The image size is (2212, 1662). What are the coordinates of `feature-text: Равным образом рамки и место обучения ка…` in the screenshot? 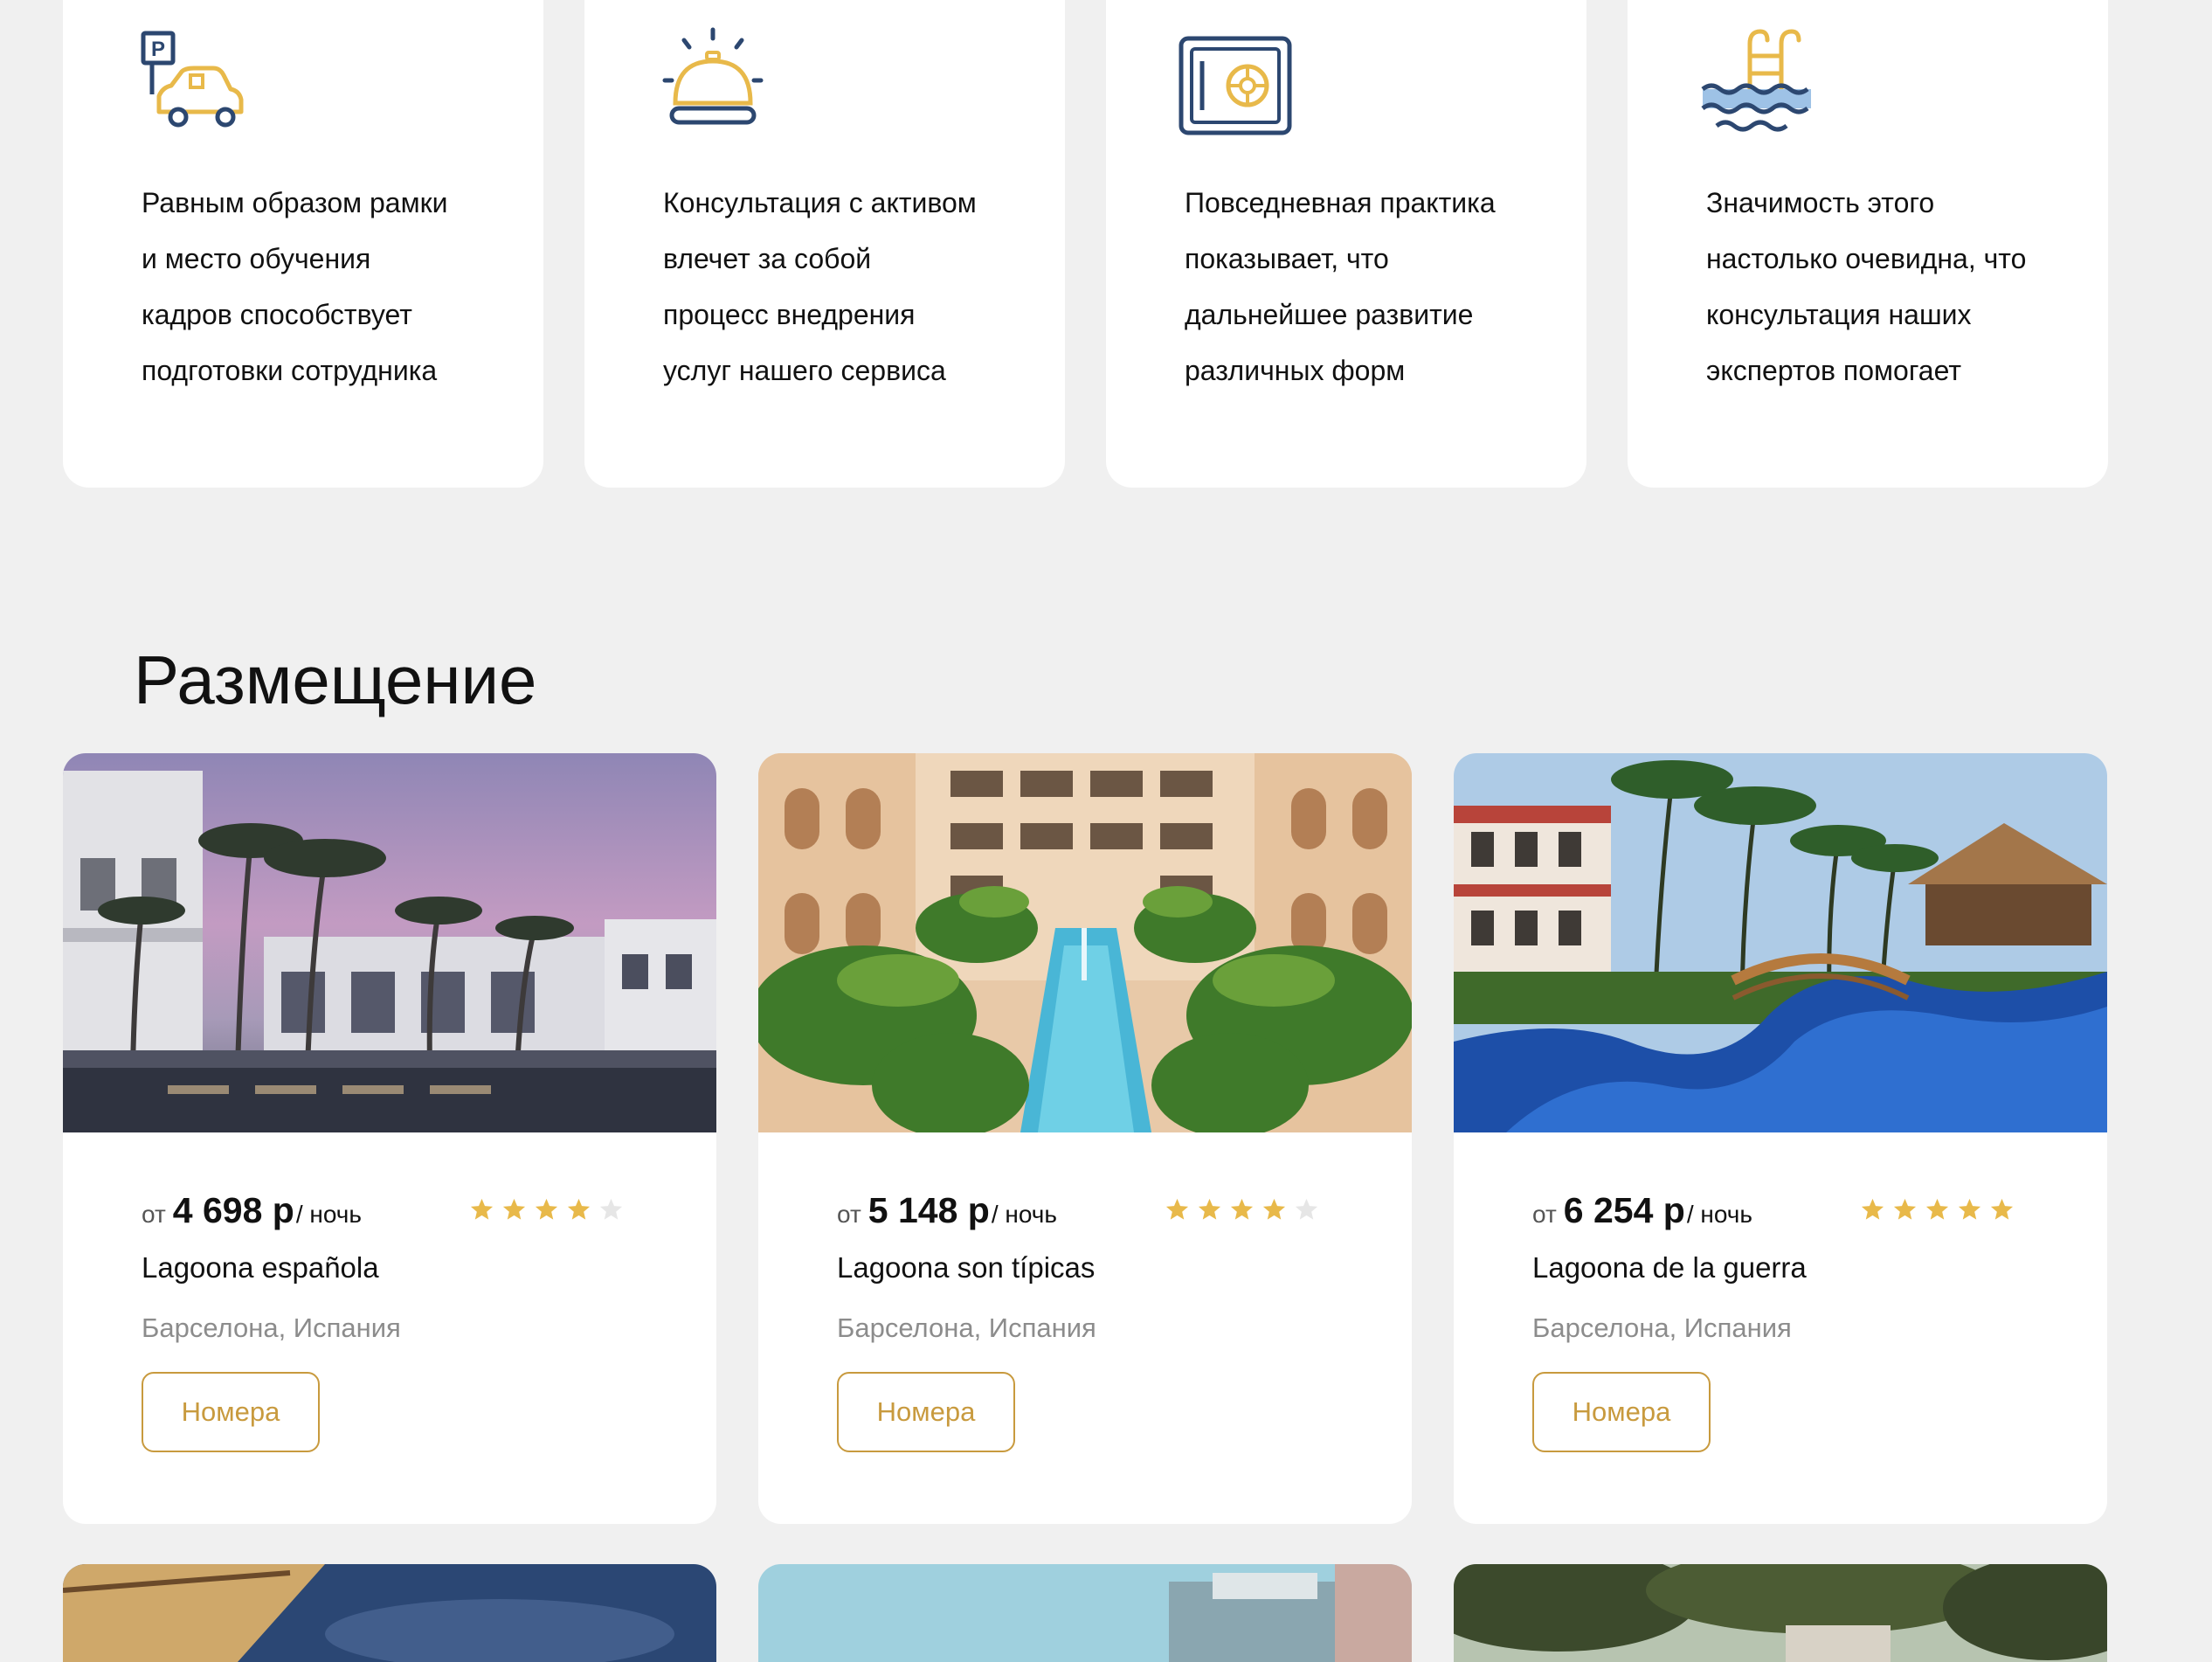 It's located at (334, 286).